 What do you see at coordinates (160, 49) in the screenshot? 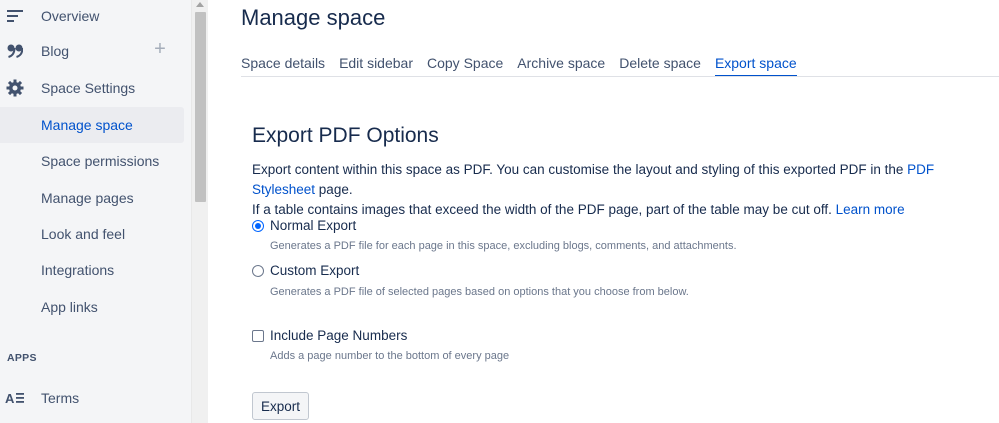
I see `add-blog-icon: +` at bounding box center [160, 49].